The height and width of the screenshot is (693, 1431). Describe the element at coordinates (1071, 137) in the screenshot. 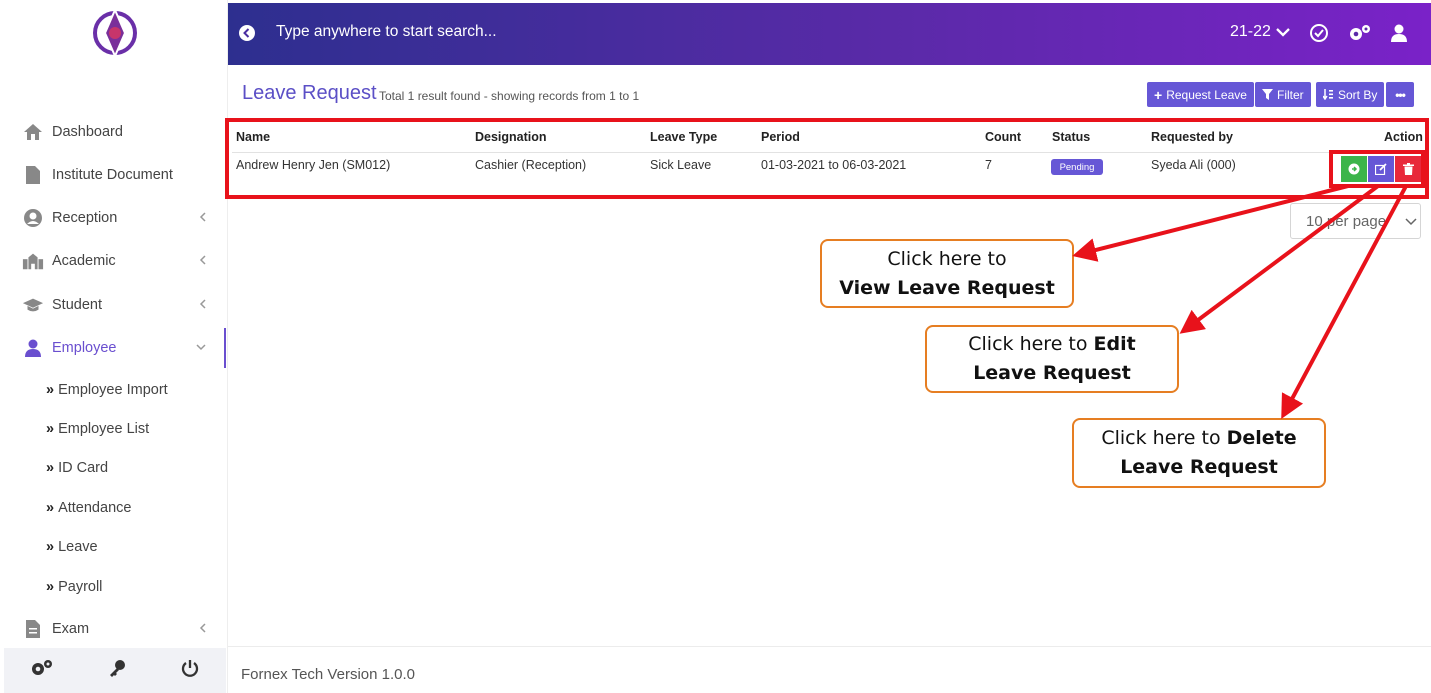

I see `column-header-status: Status` at that location.